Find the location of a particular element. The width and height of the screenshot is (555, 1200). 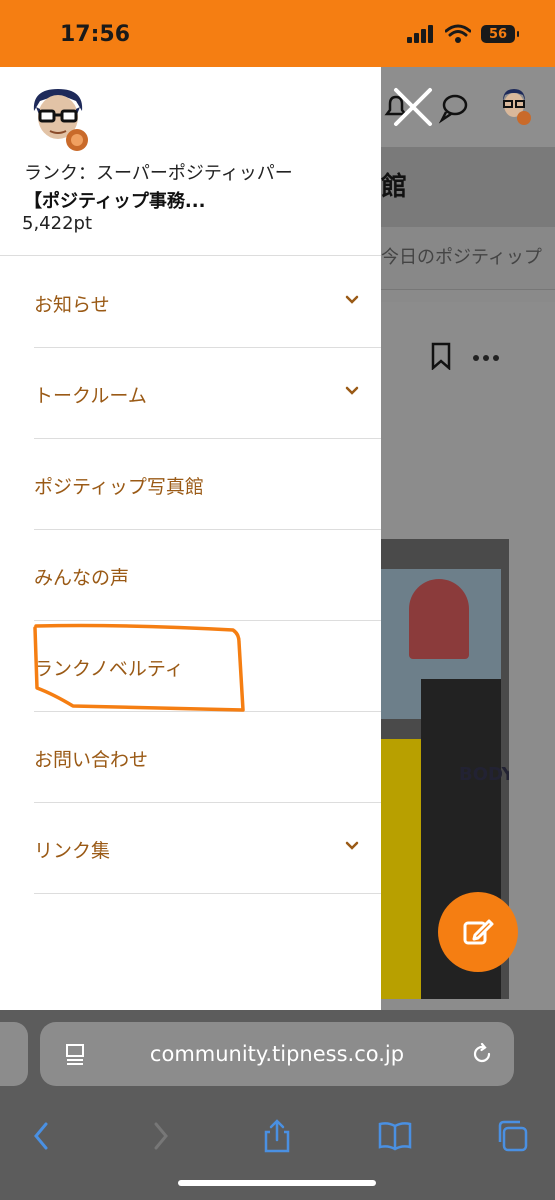

close-icon is located at coordinates (413, 107).